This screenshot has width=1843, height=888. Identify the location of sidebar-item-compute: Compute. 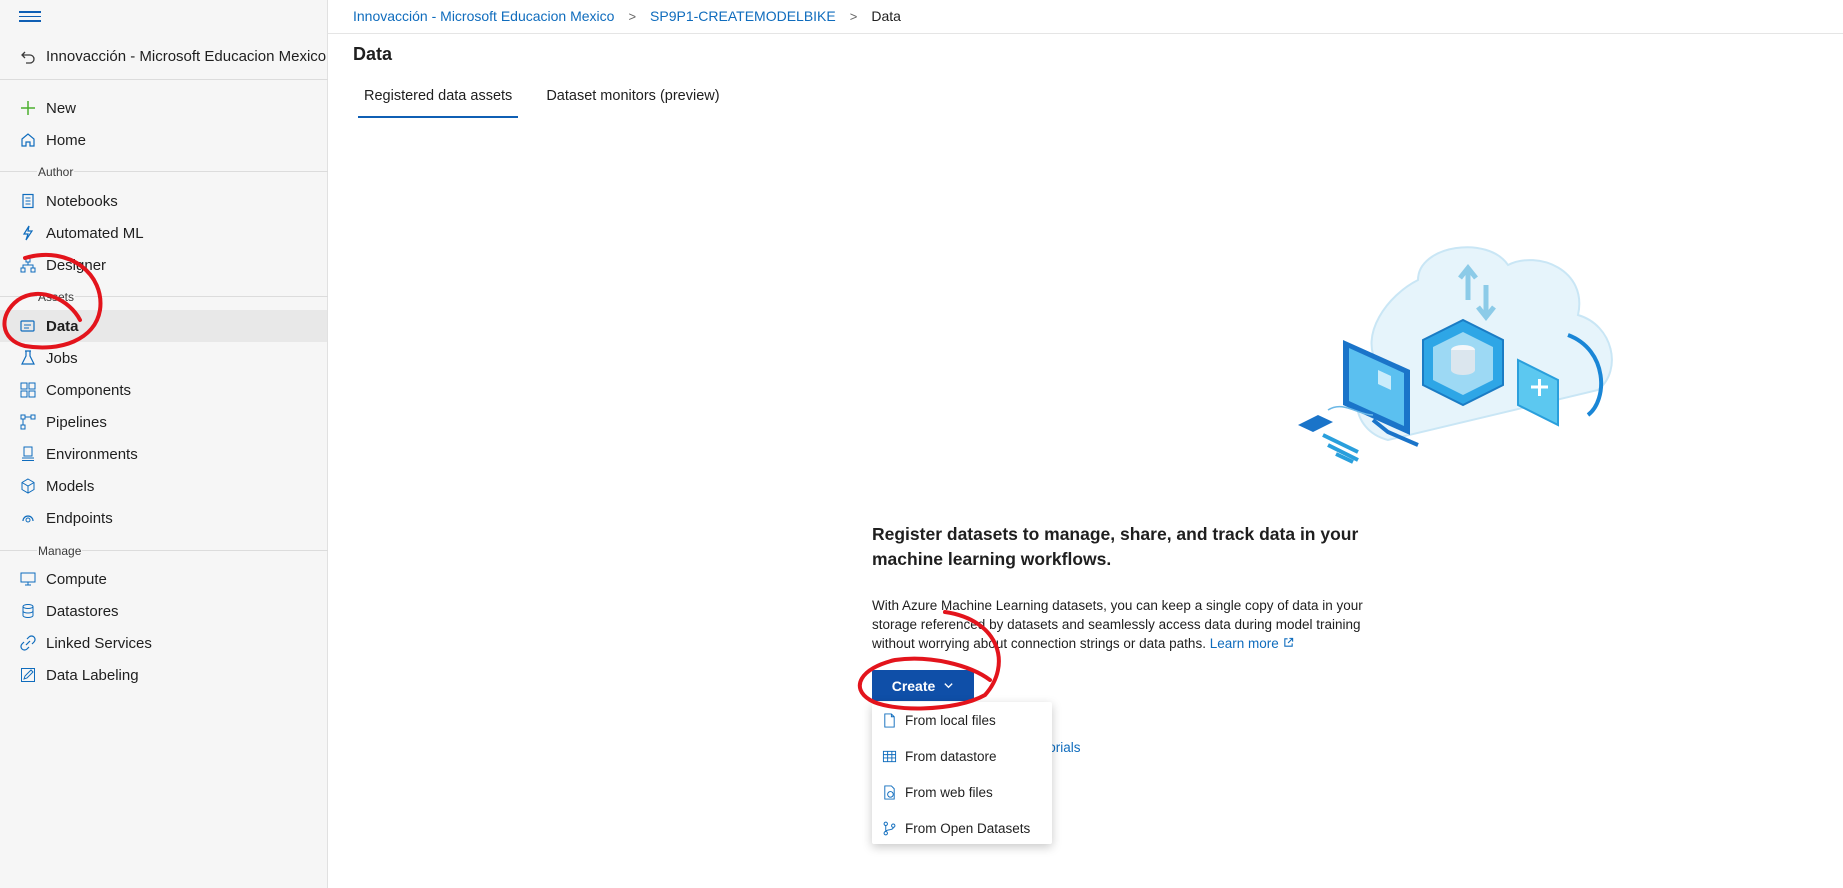
(163, 579).